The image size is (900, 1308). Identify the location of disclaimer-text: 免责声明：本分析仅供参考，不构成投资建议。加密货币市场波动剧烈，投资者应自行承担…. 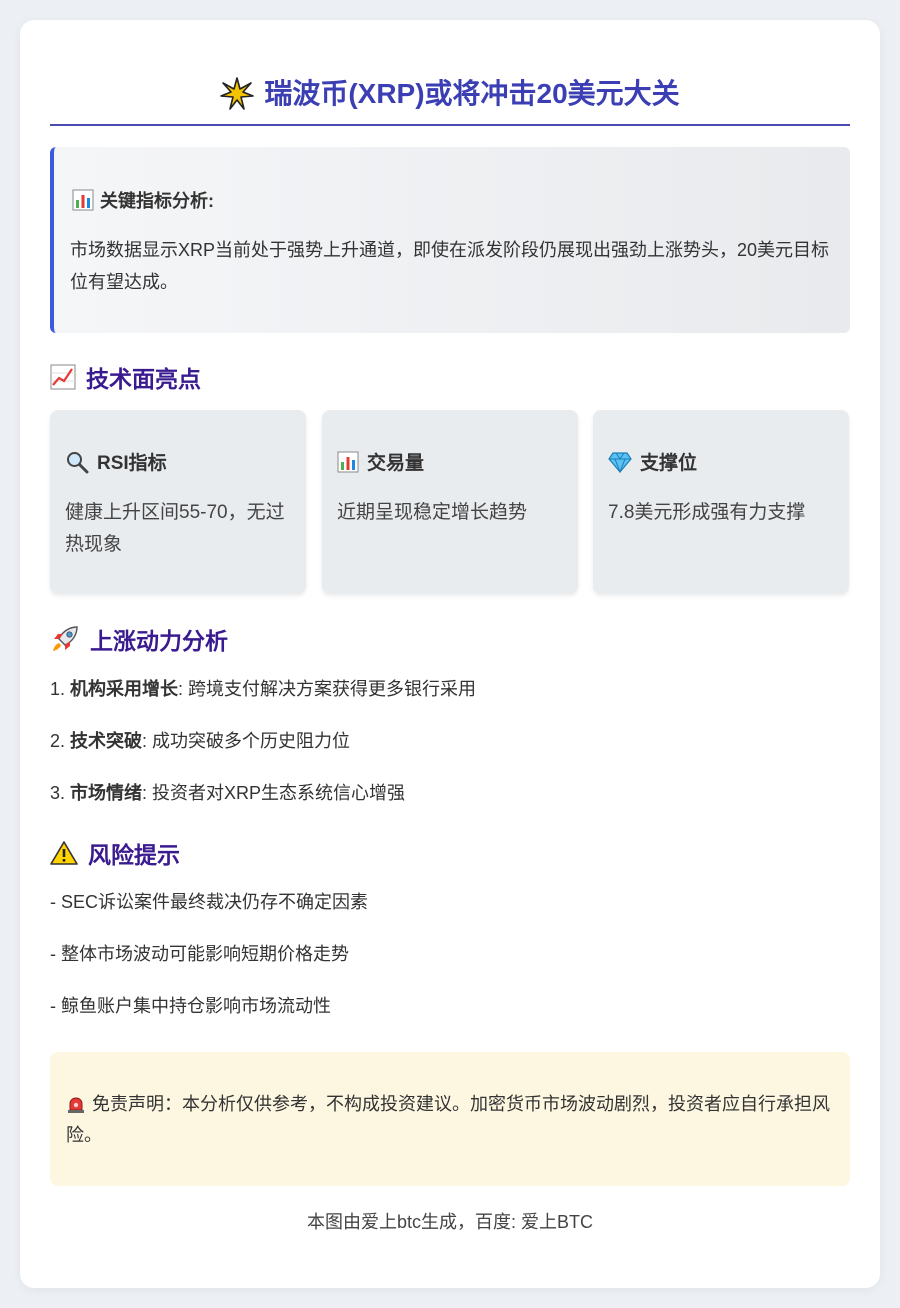
(448, 1119).